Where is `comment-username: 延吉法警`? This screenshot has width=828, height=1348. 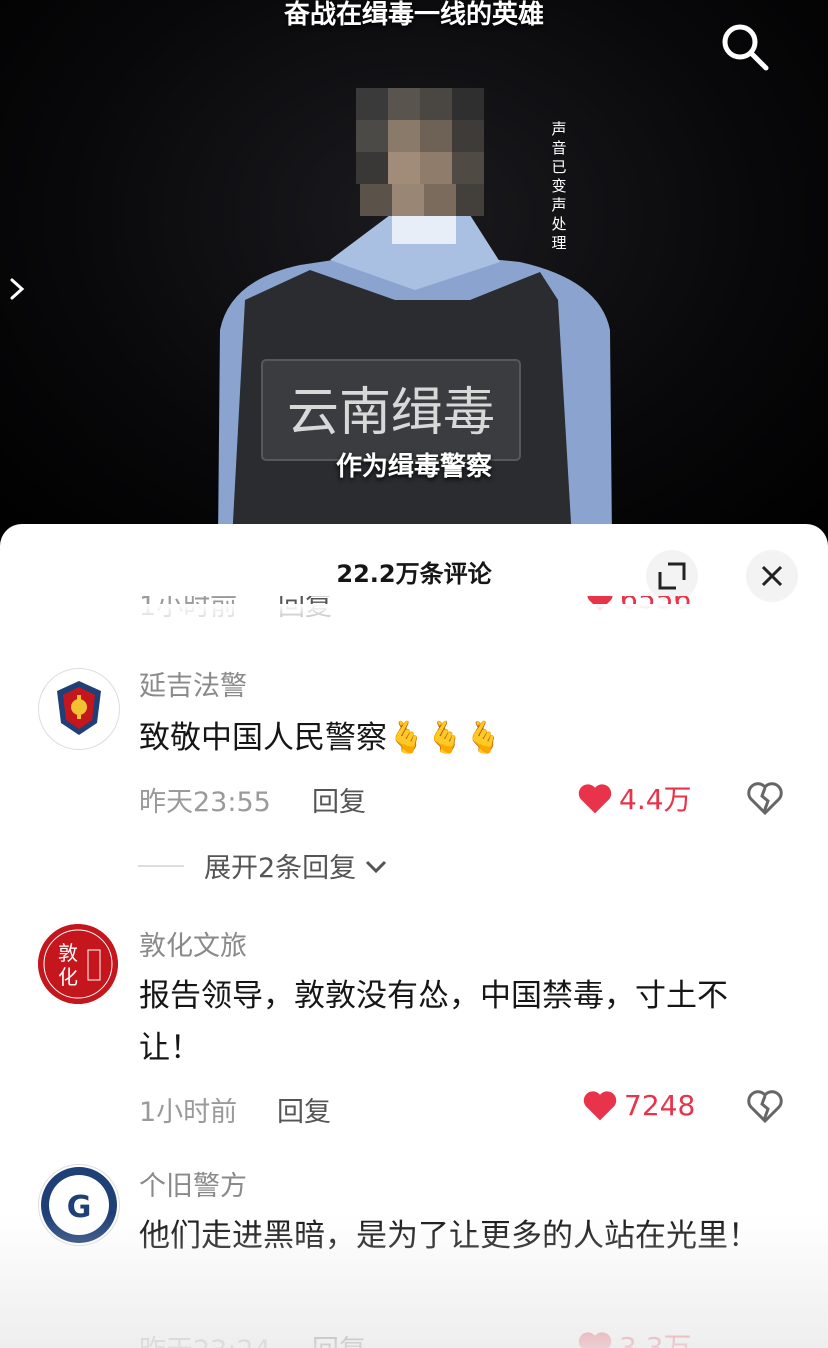
comment-username: 延吉法警 is located at coordinates (193, 683).